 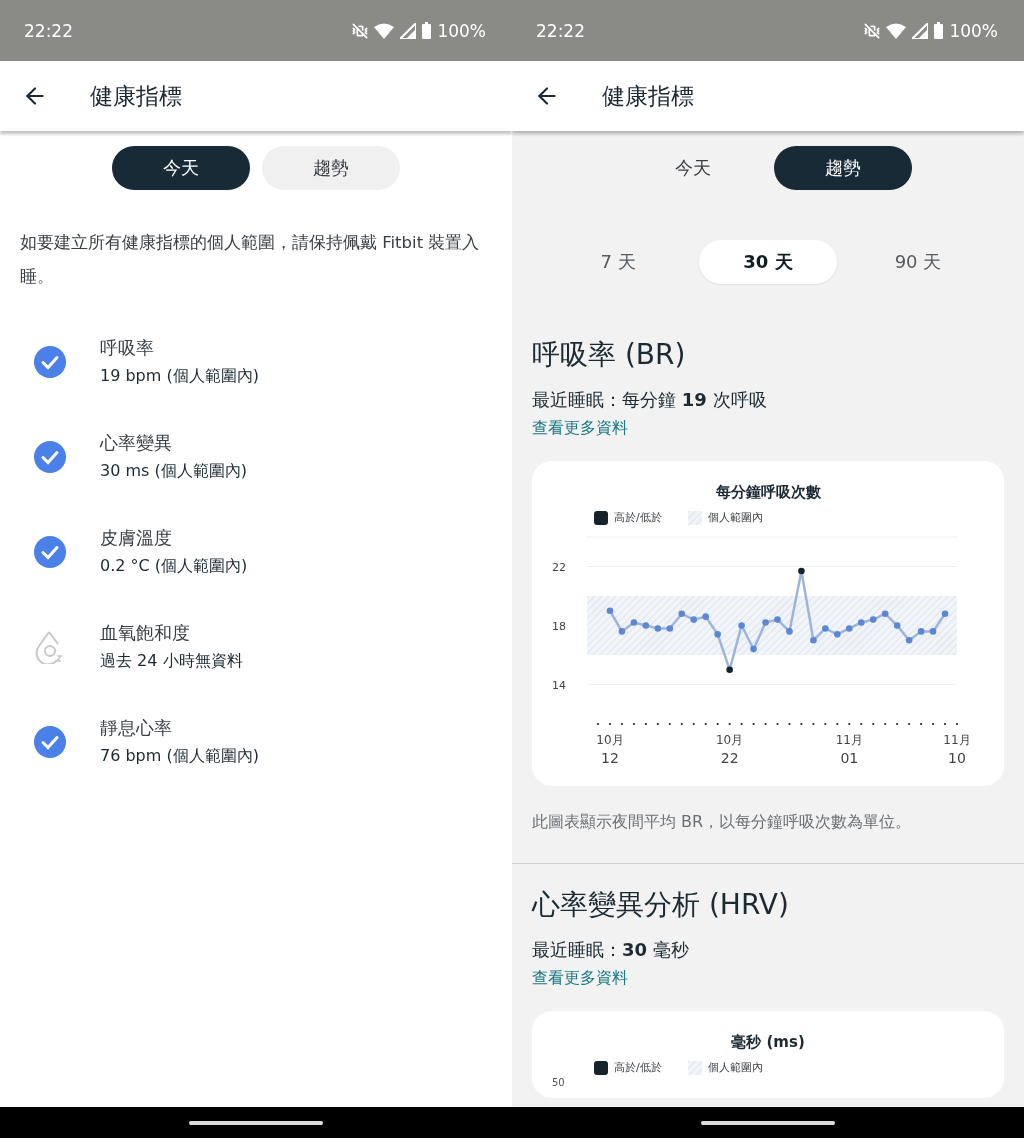 I want to click on metric-name: 靜息心率, so click(x=136, y=728).